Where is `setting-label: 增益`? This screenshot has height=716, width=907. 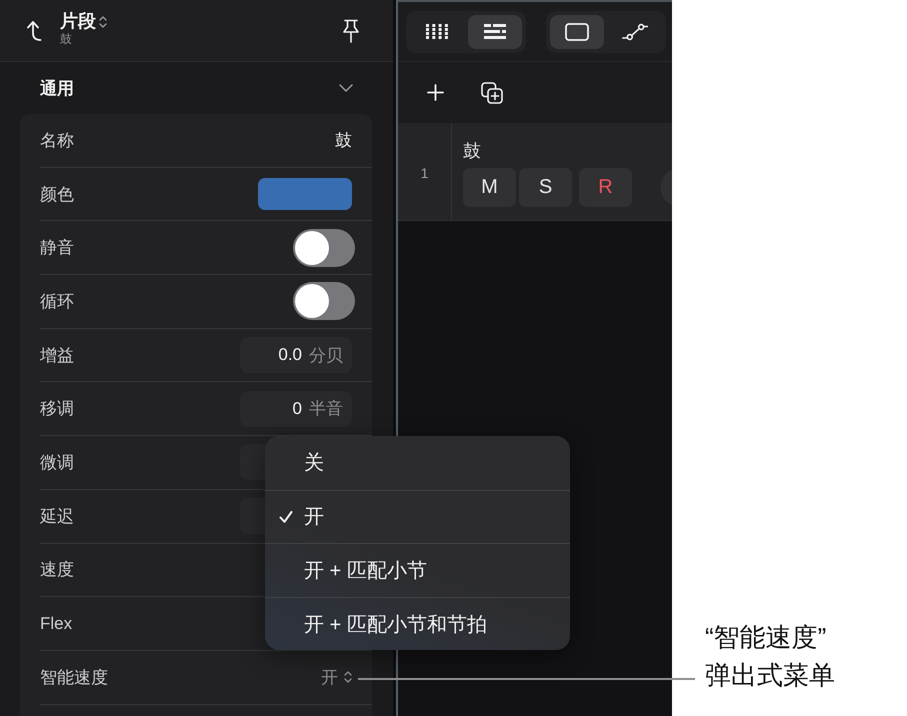
setting-label: 增益 is located at coordinates (57, 355).